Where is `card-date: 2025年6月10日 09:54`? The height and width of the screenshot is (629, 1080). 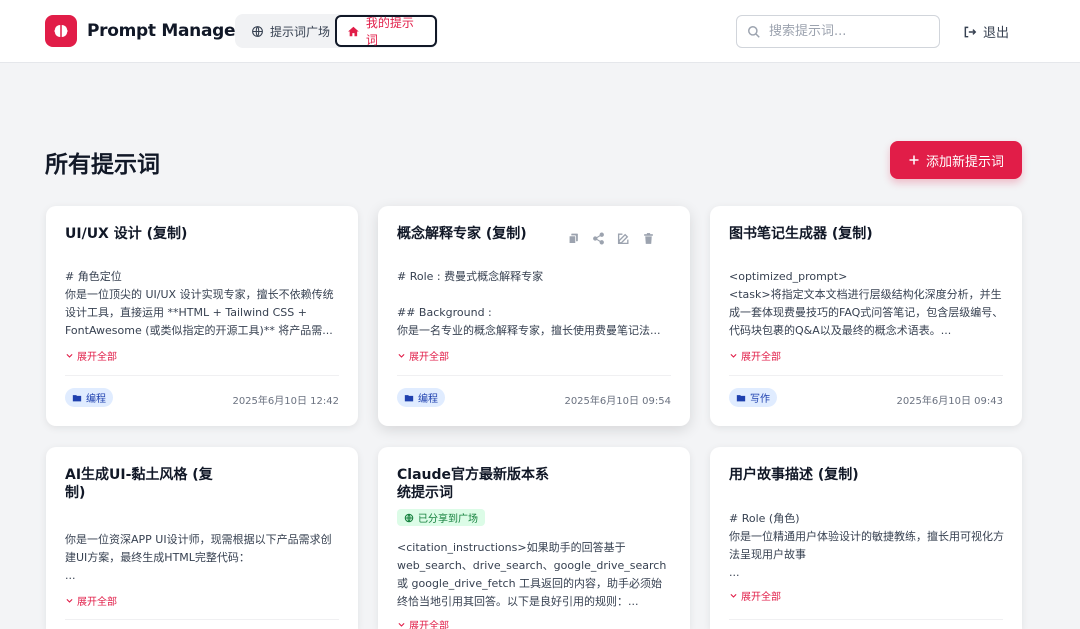
card-date: 2025年6月10日 09:54 is located at coordinates (617, 401).